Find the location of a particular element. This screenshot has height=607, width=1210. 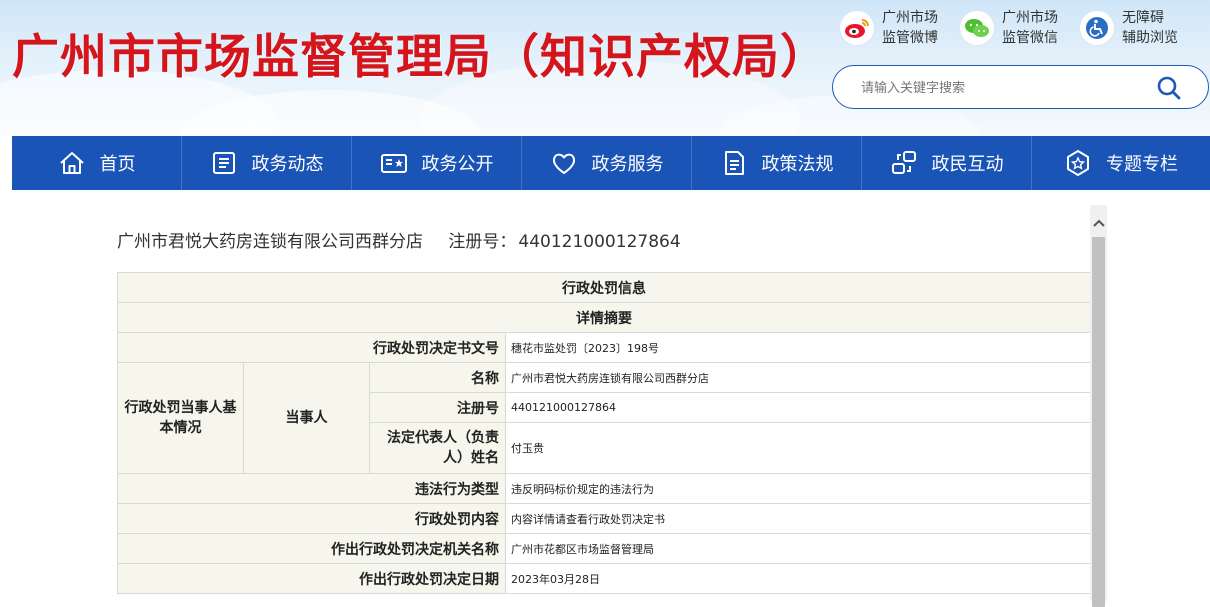

penalty-content-label: 行政处罚内容 is located at coordinates (311, 518).